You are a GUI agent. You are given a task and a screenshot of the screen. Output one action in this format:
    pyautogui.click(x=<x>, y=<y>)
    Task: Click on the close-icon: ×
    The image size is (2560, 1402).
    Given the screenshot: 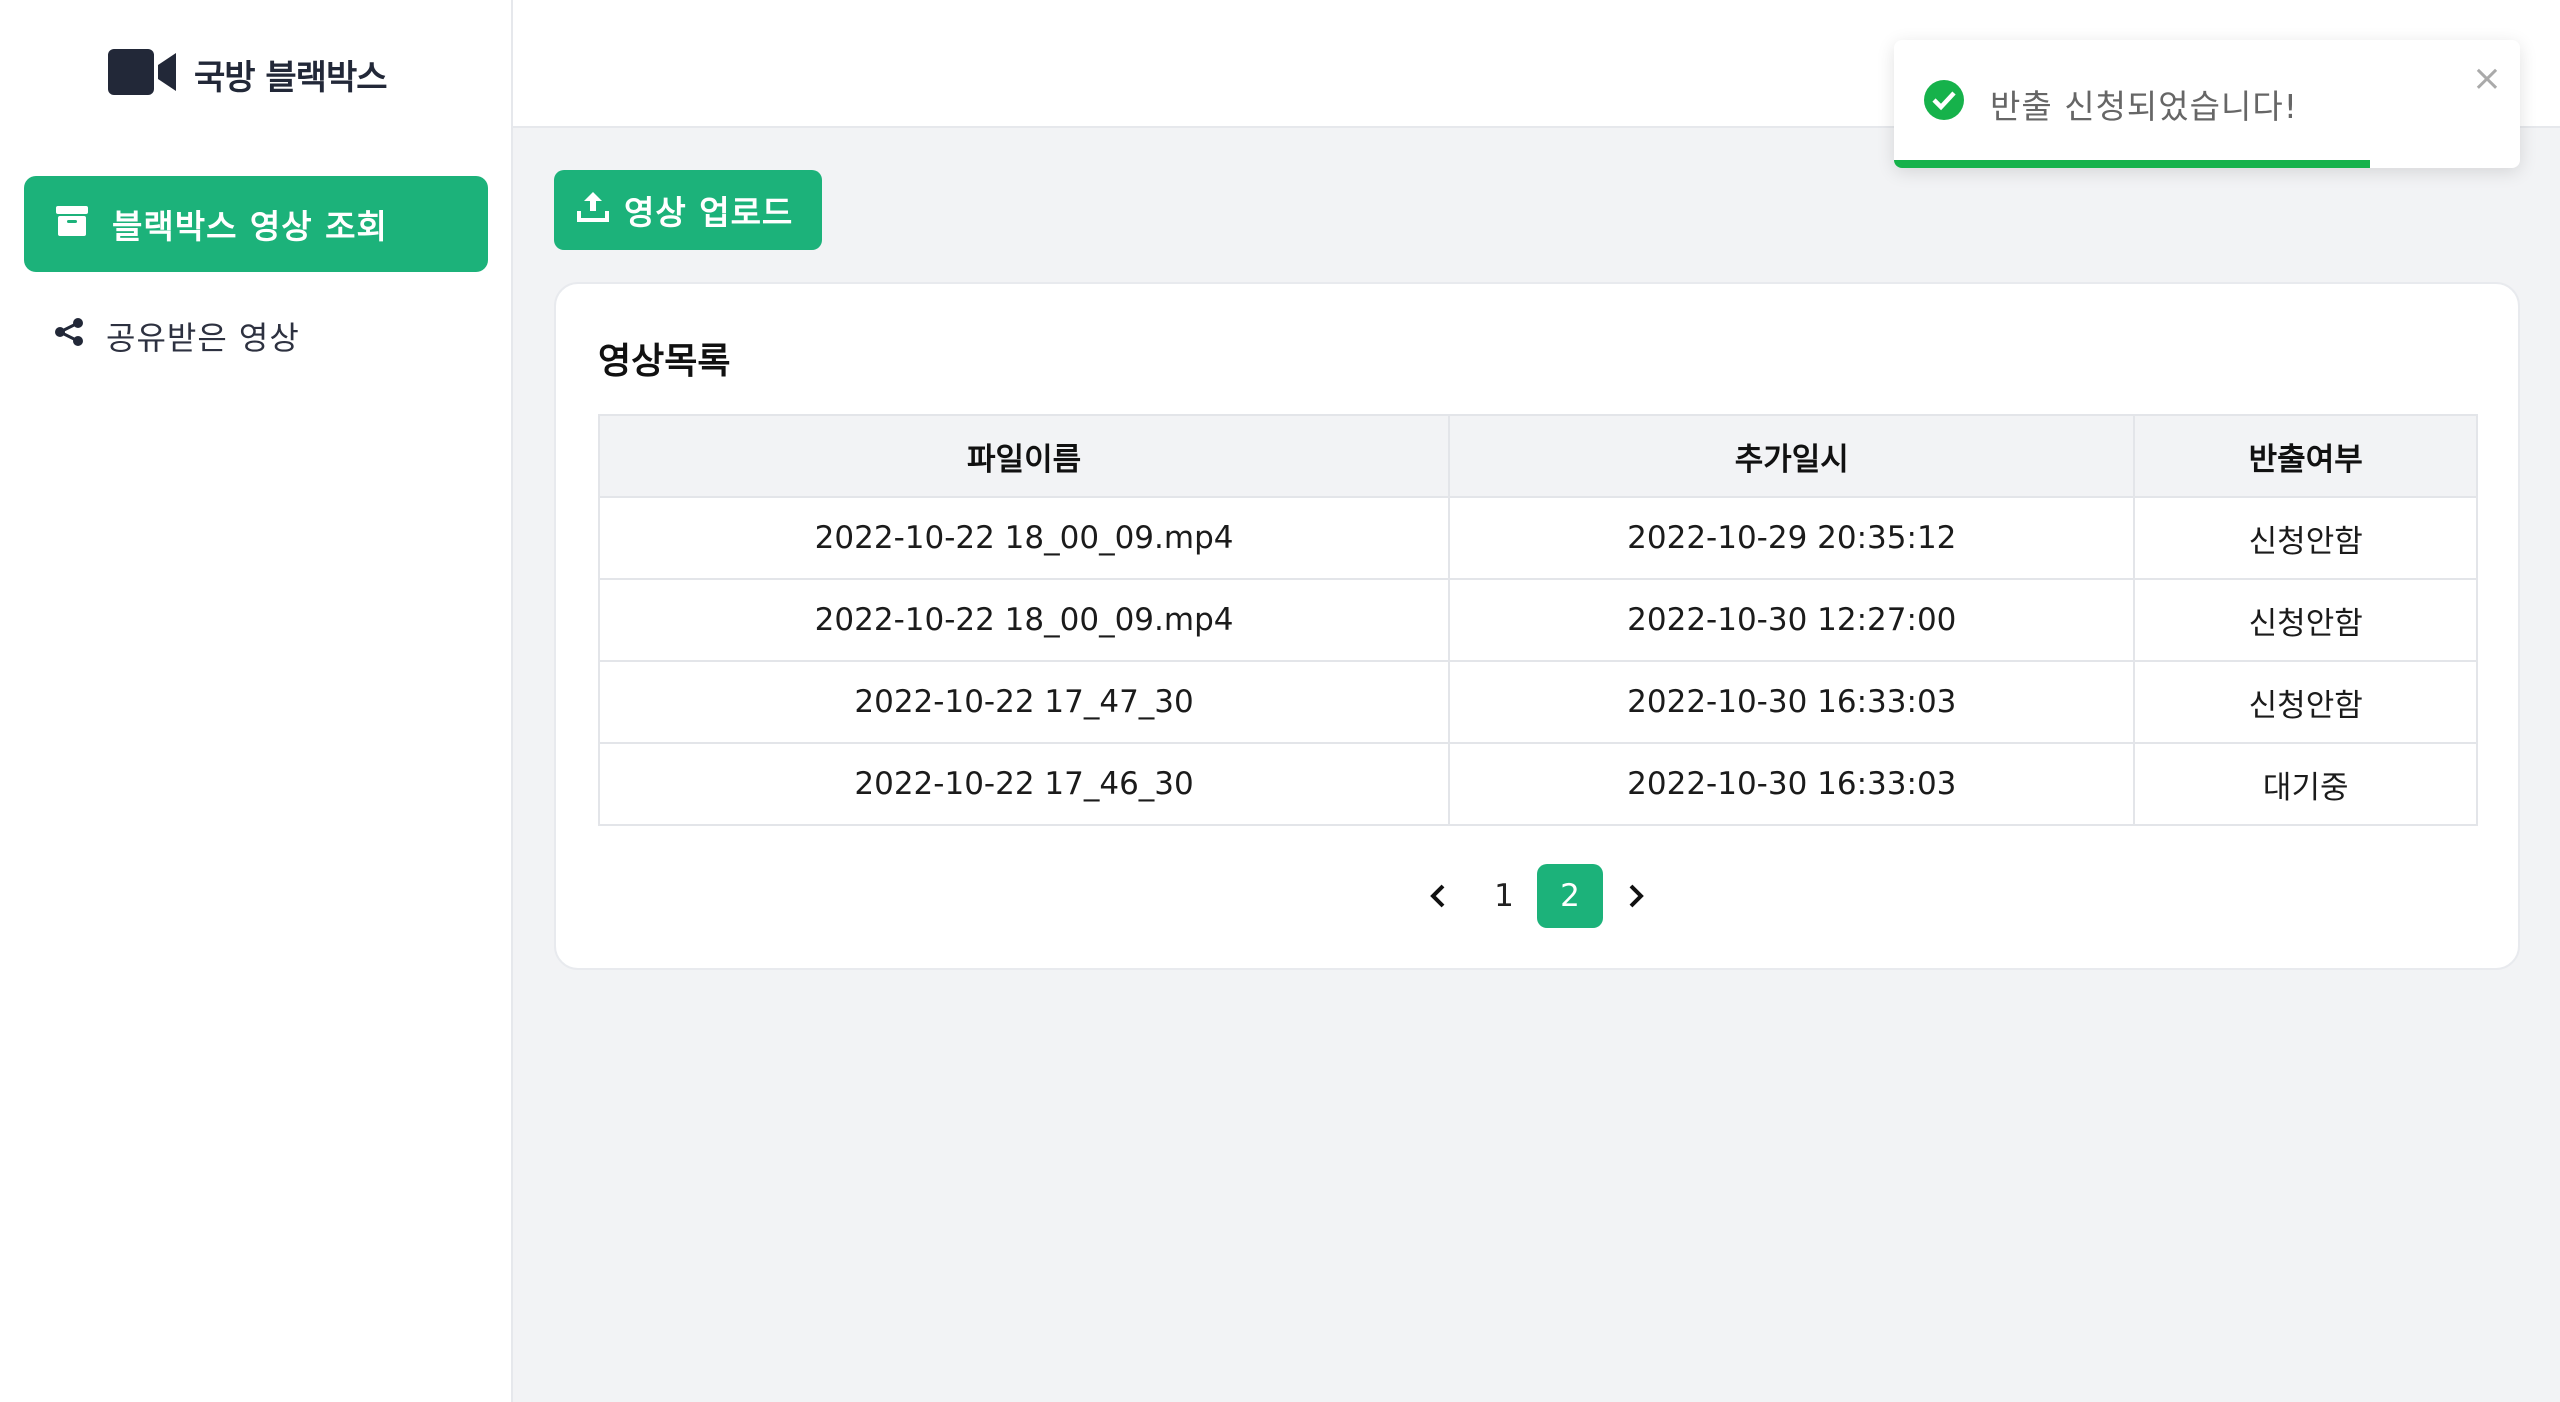 What is the action you would take?
    pyautogui.click(x=2487, y=78)
    